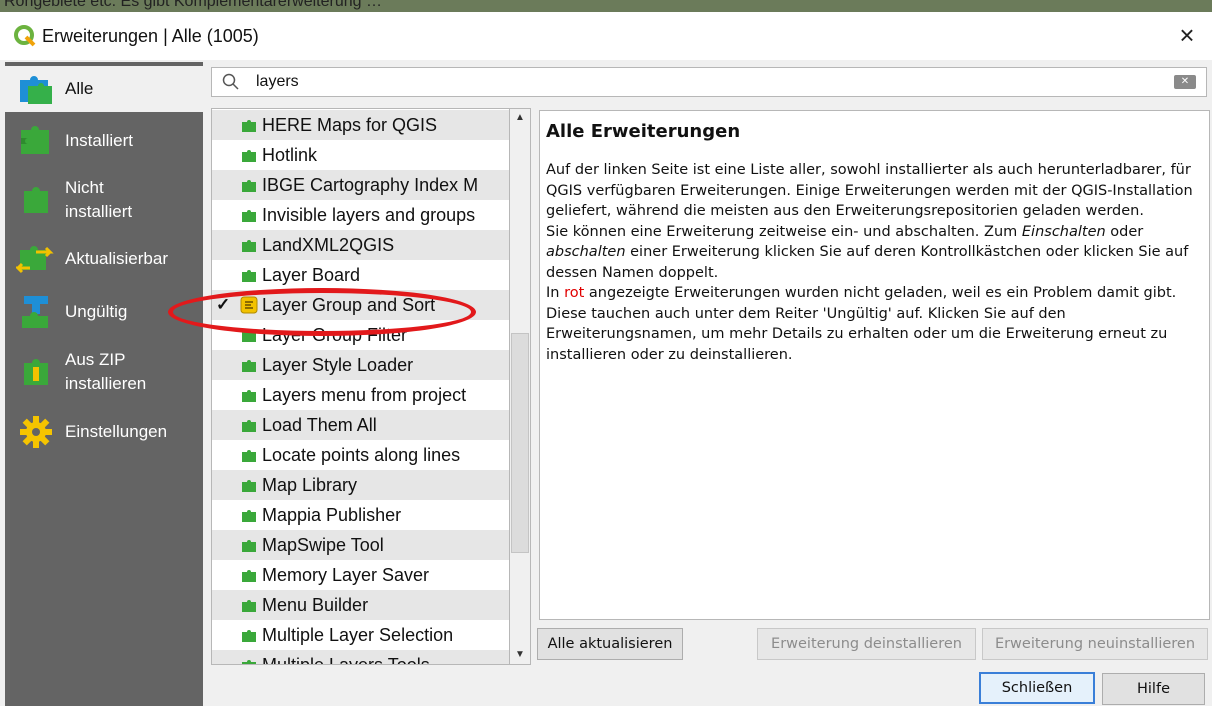 The height and width of the screenshot is (706, 1212). I want to click on plugin-row: Menu Builder, so click(360, 605).